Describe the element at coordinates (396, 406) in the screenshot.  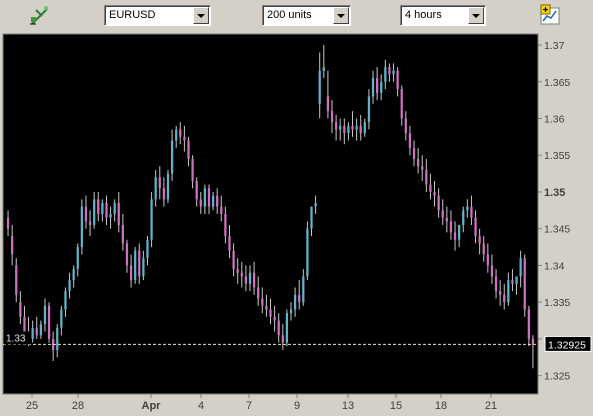
I see `x-tick-label: 15` at that location.